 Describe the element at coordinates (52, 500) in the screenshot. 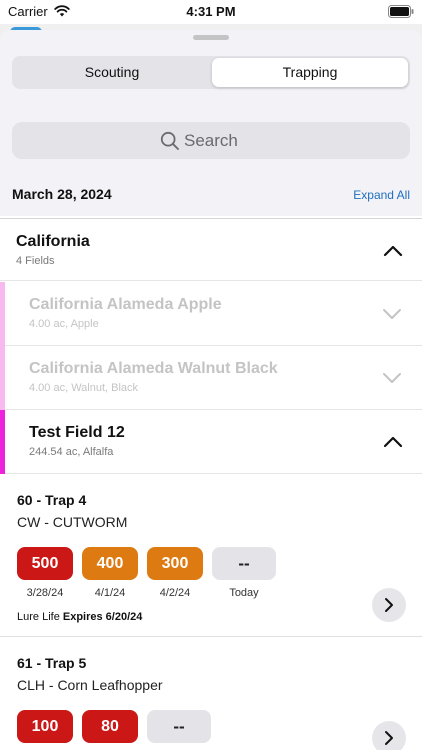

I see `trap-title: 60 - Trap 4` at that location.